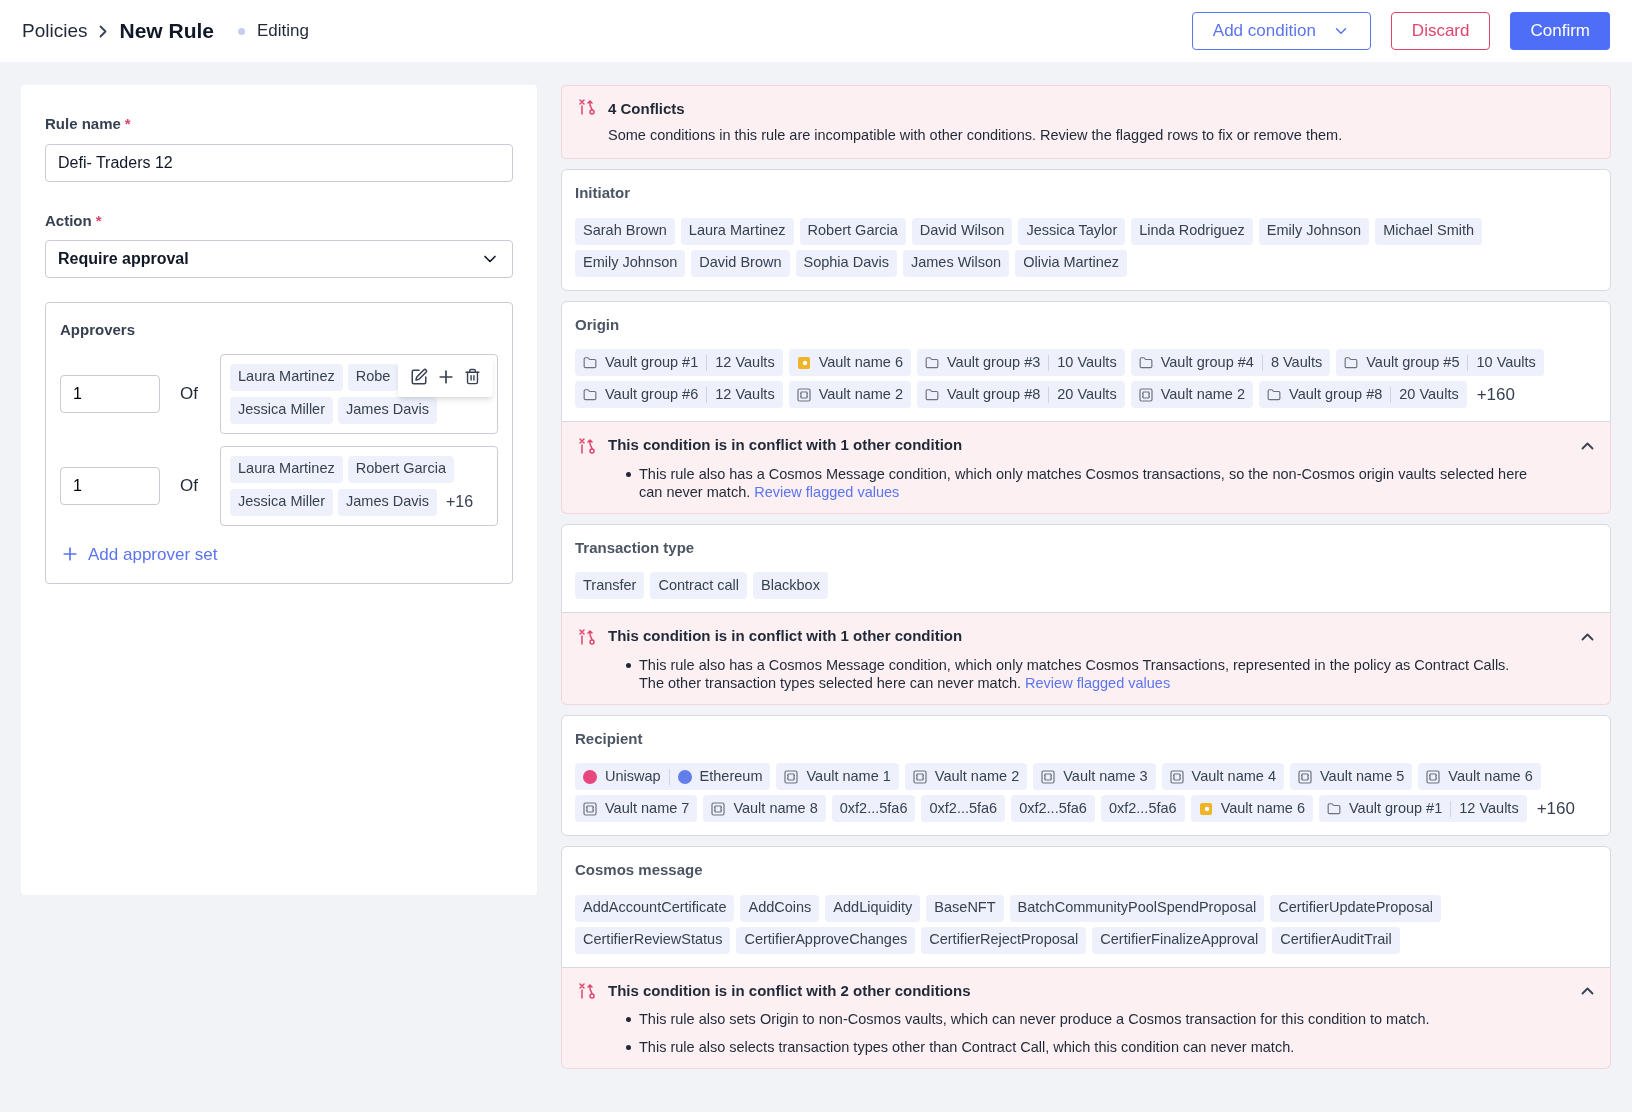 This screenshot has width=1632, height=1112. What do you see at coordinates (852, 231) in the screenshot?
I see `tag: Robert Garcia` at bounding box center [852, 231].